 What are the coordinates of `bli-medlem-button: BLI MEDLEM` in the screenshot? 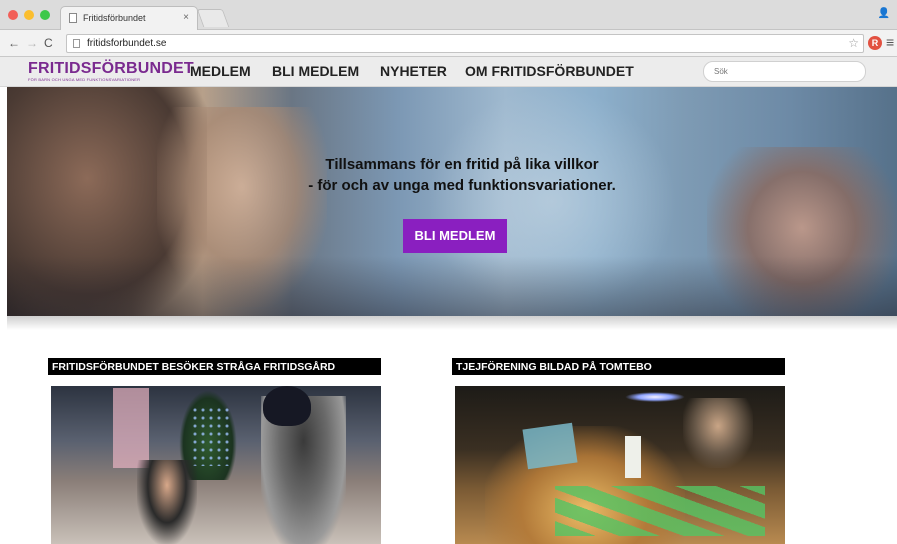 It's located at (455, 236).